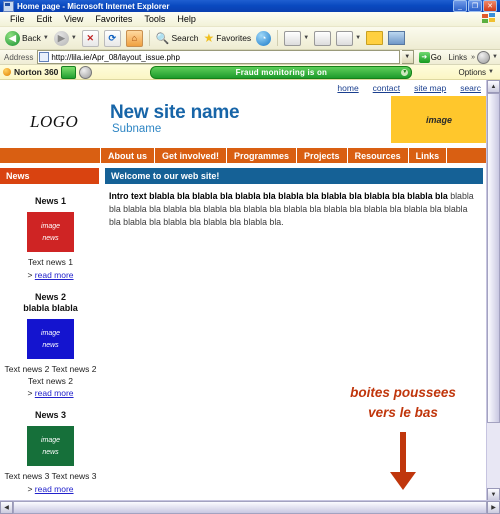 This screenshot has width=500, height=514. I want to click on edit-button: ▼, so click(348, 38).